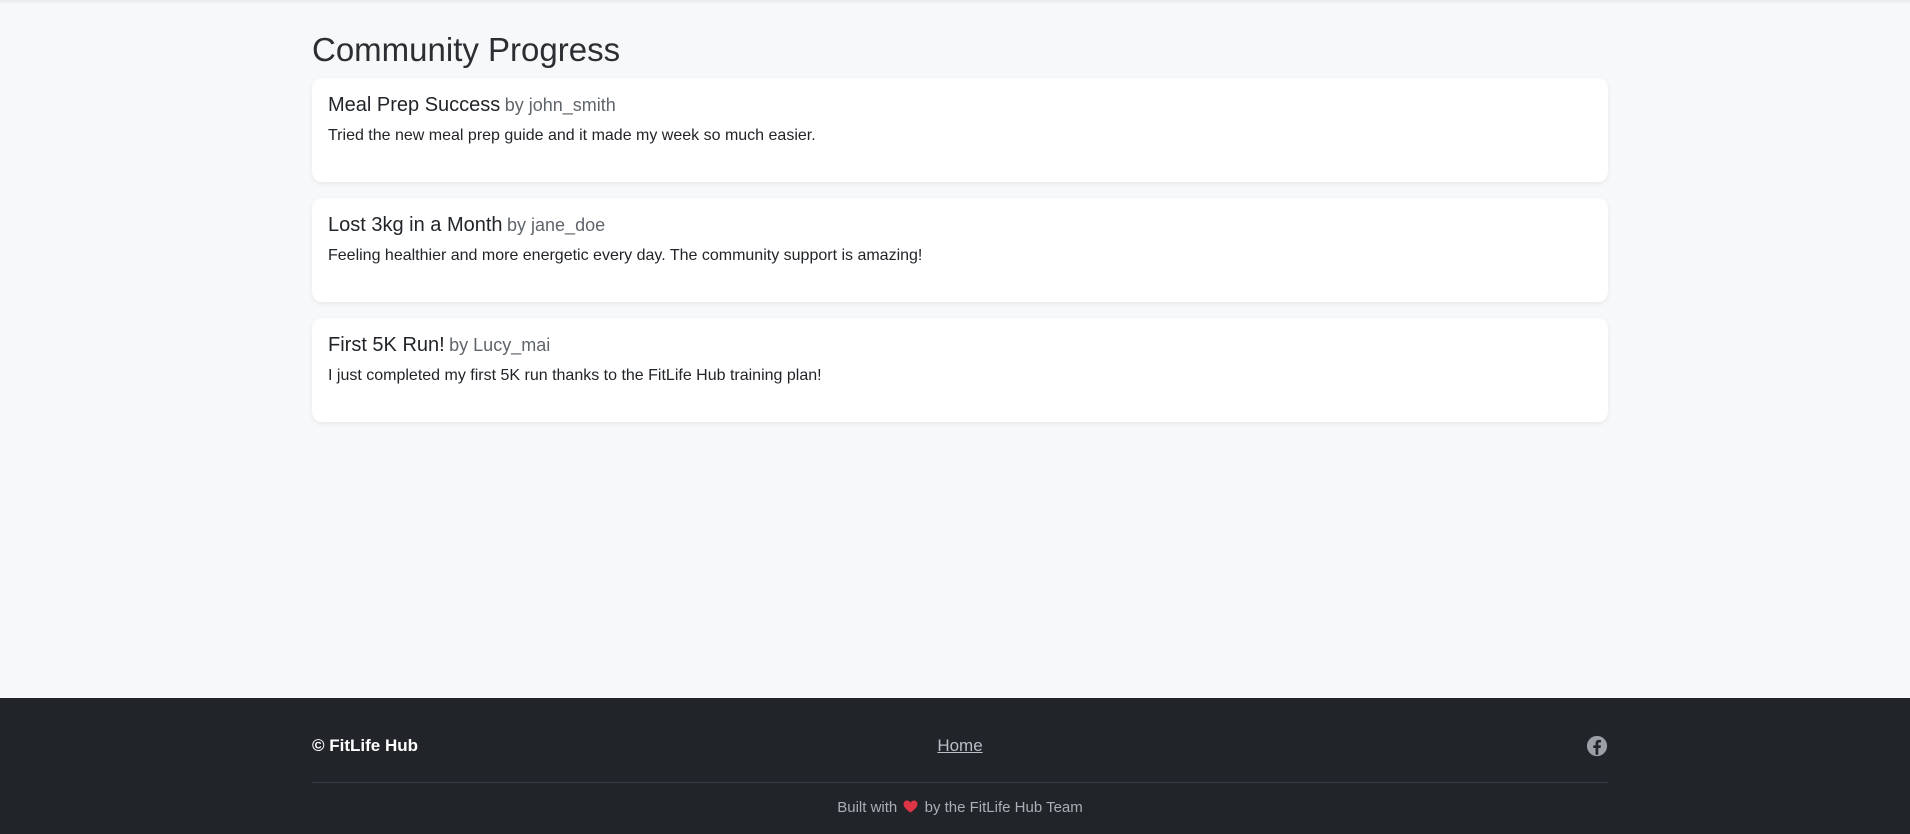 This screenshot has width=1910, height=834. Describe the element at coordinates (1597, 746) in the screenshot. I see `facebook-icon` at that location.